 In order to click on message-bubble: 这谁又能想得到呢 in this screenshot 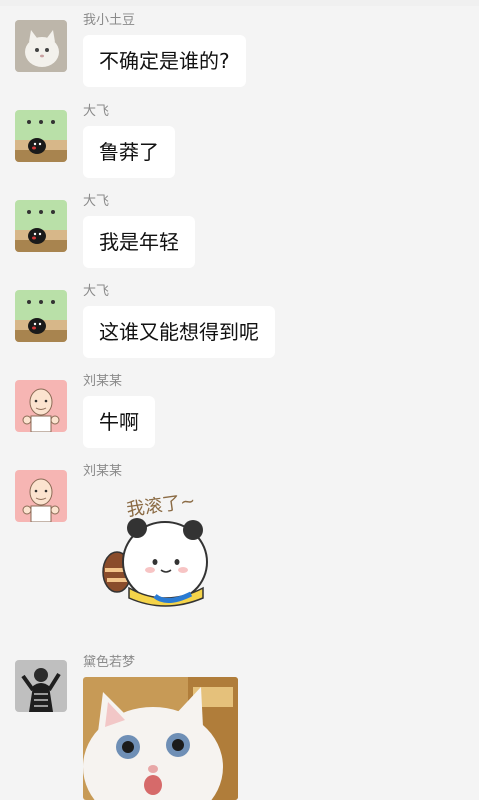, I will do `click(179, 332)`.